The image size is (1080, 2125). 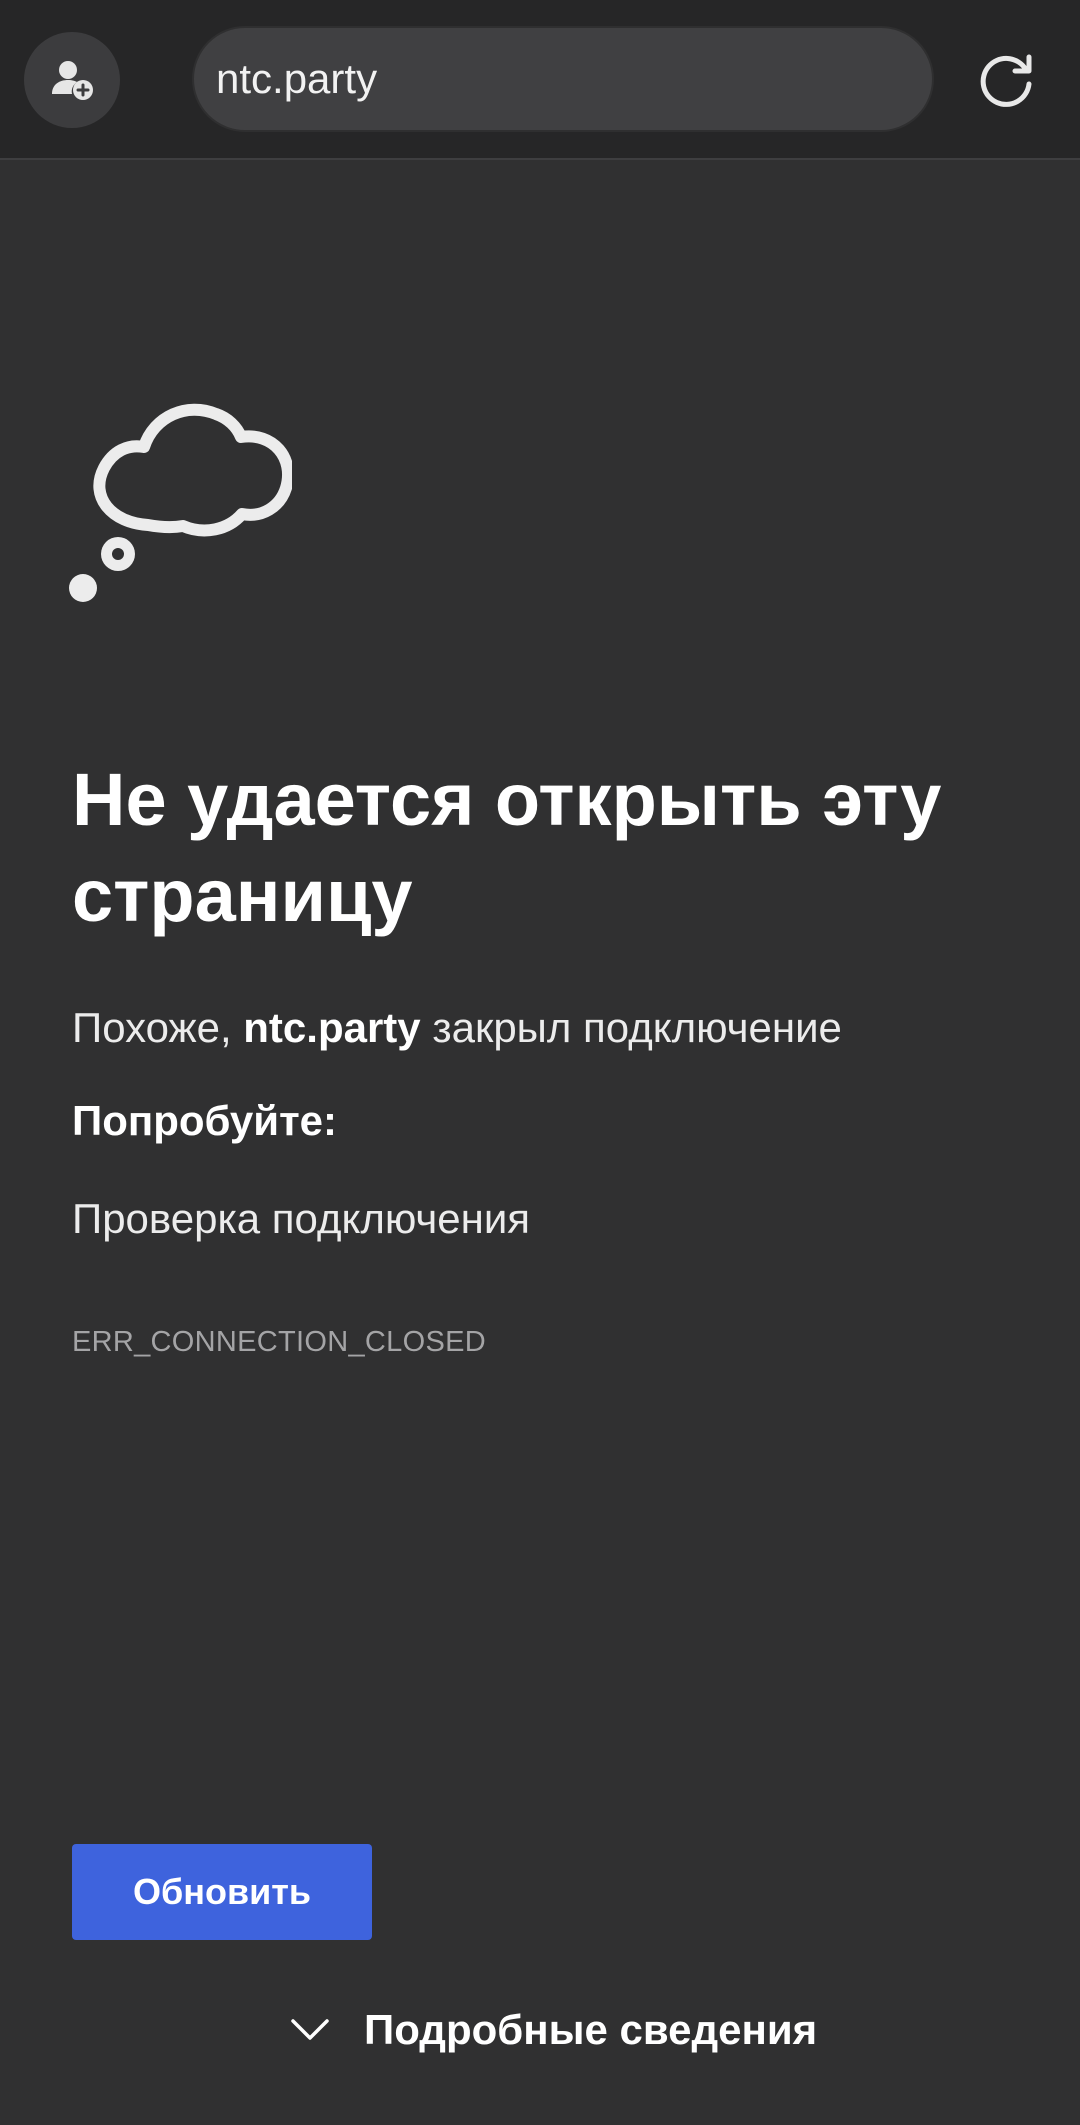 I want to click on summary-host: ntc.party, so click(x=332, y=1027).